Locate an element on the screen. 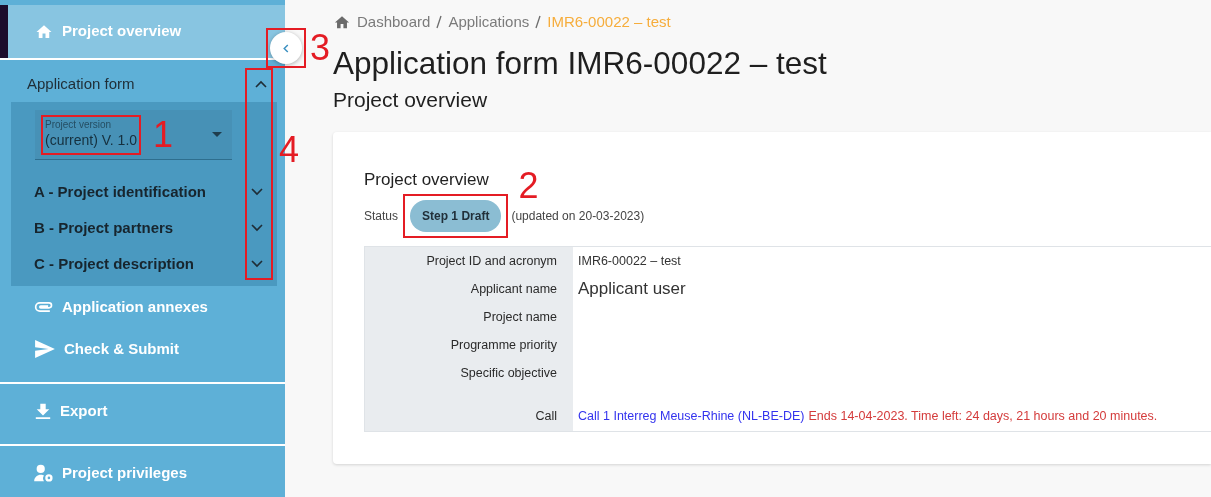 The image size is (1211, 497). status-badge: Step 1 Draft is located at coordinates (456, 216).